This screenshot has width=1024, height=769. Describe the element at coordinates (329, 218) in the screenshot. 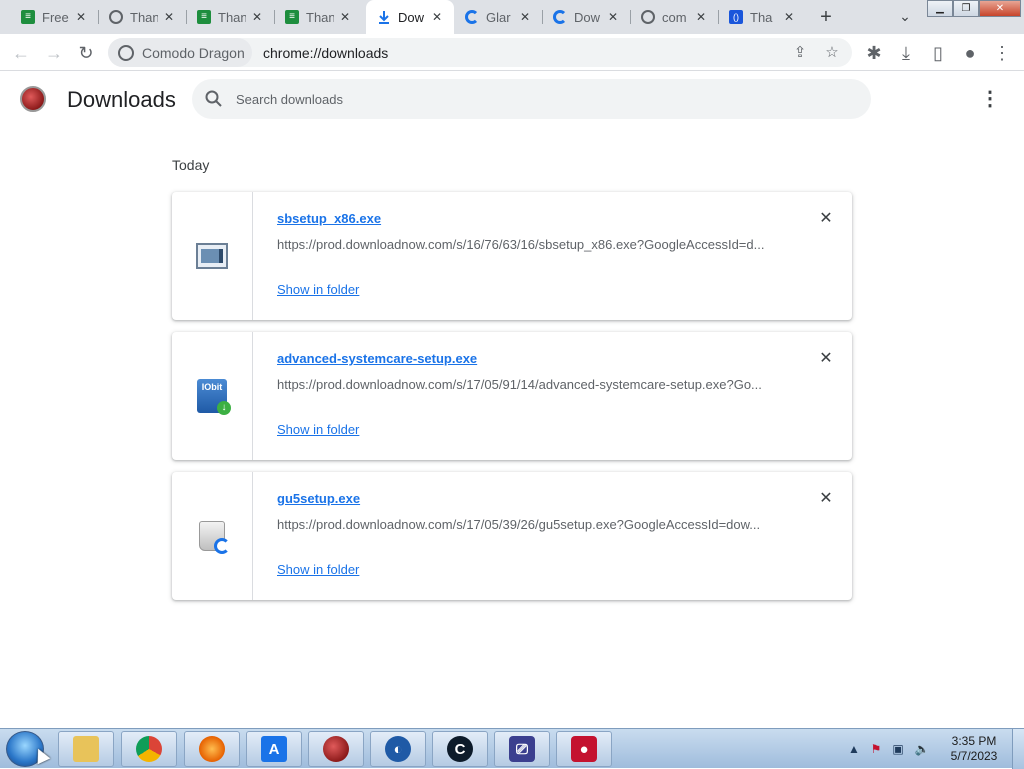

I see `file-name-link: sbsetup_x86.exe` at that location.